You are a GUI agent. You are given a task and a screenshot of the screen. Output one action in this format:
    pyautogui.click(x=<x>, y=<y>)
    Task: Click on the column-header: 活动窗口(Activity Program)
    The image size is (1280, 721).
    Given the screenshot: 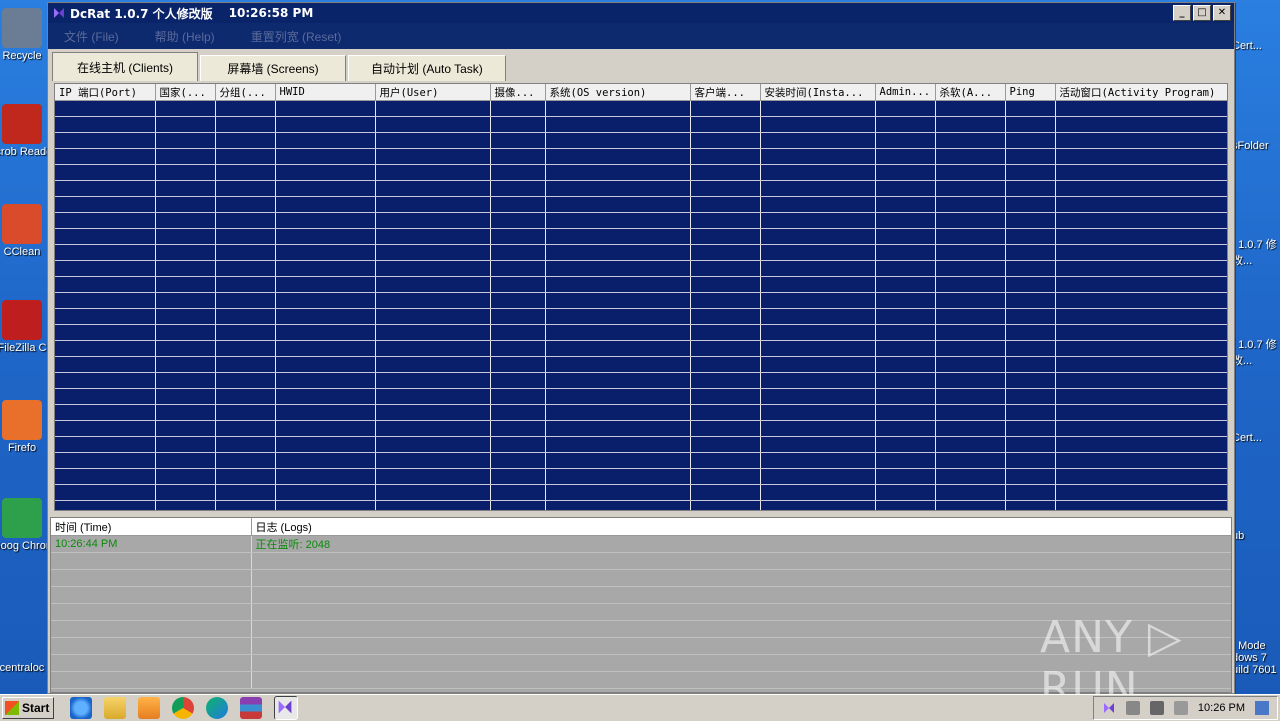 What is the action you would take?
    pyautogui.click(x=1141, y=92)
    